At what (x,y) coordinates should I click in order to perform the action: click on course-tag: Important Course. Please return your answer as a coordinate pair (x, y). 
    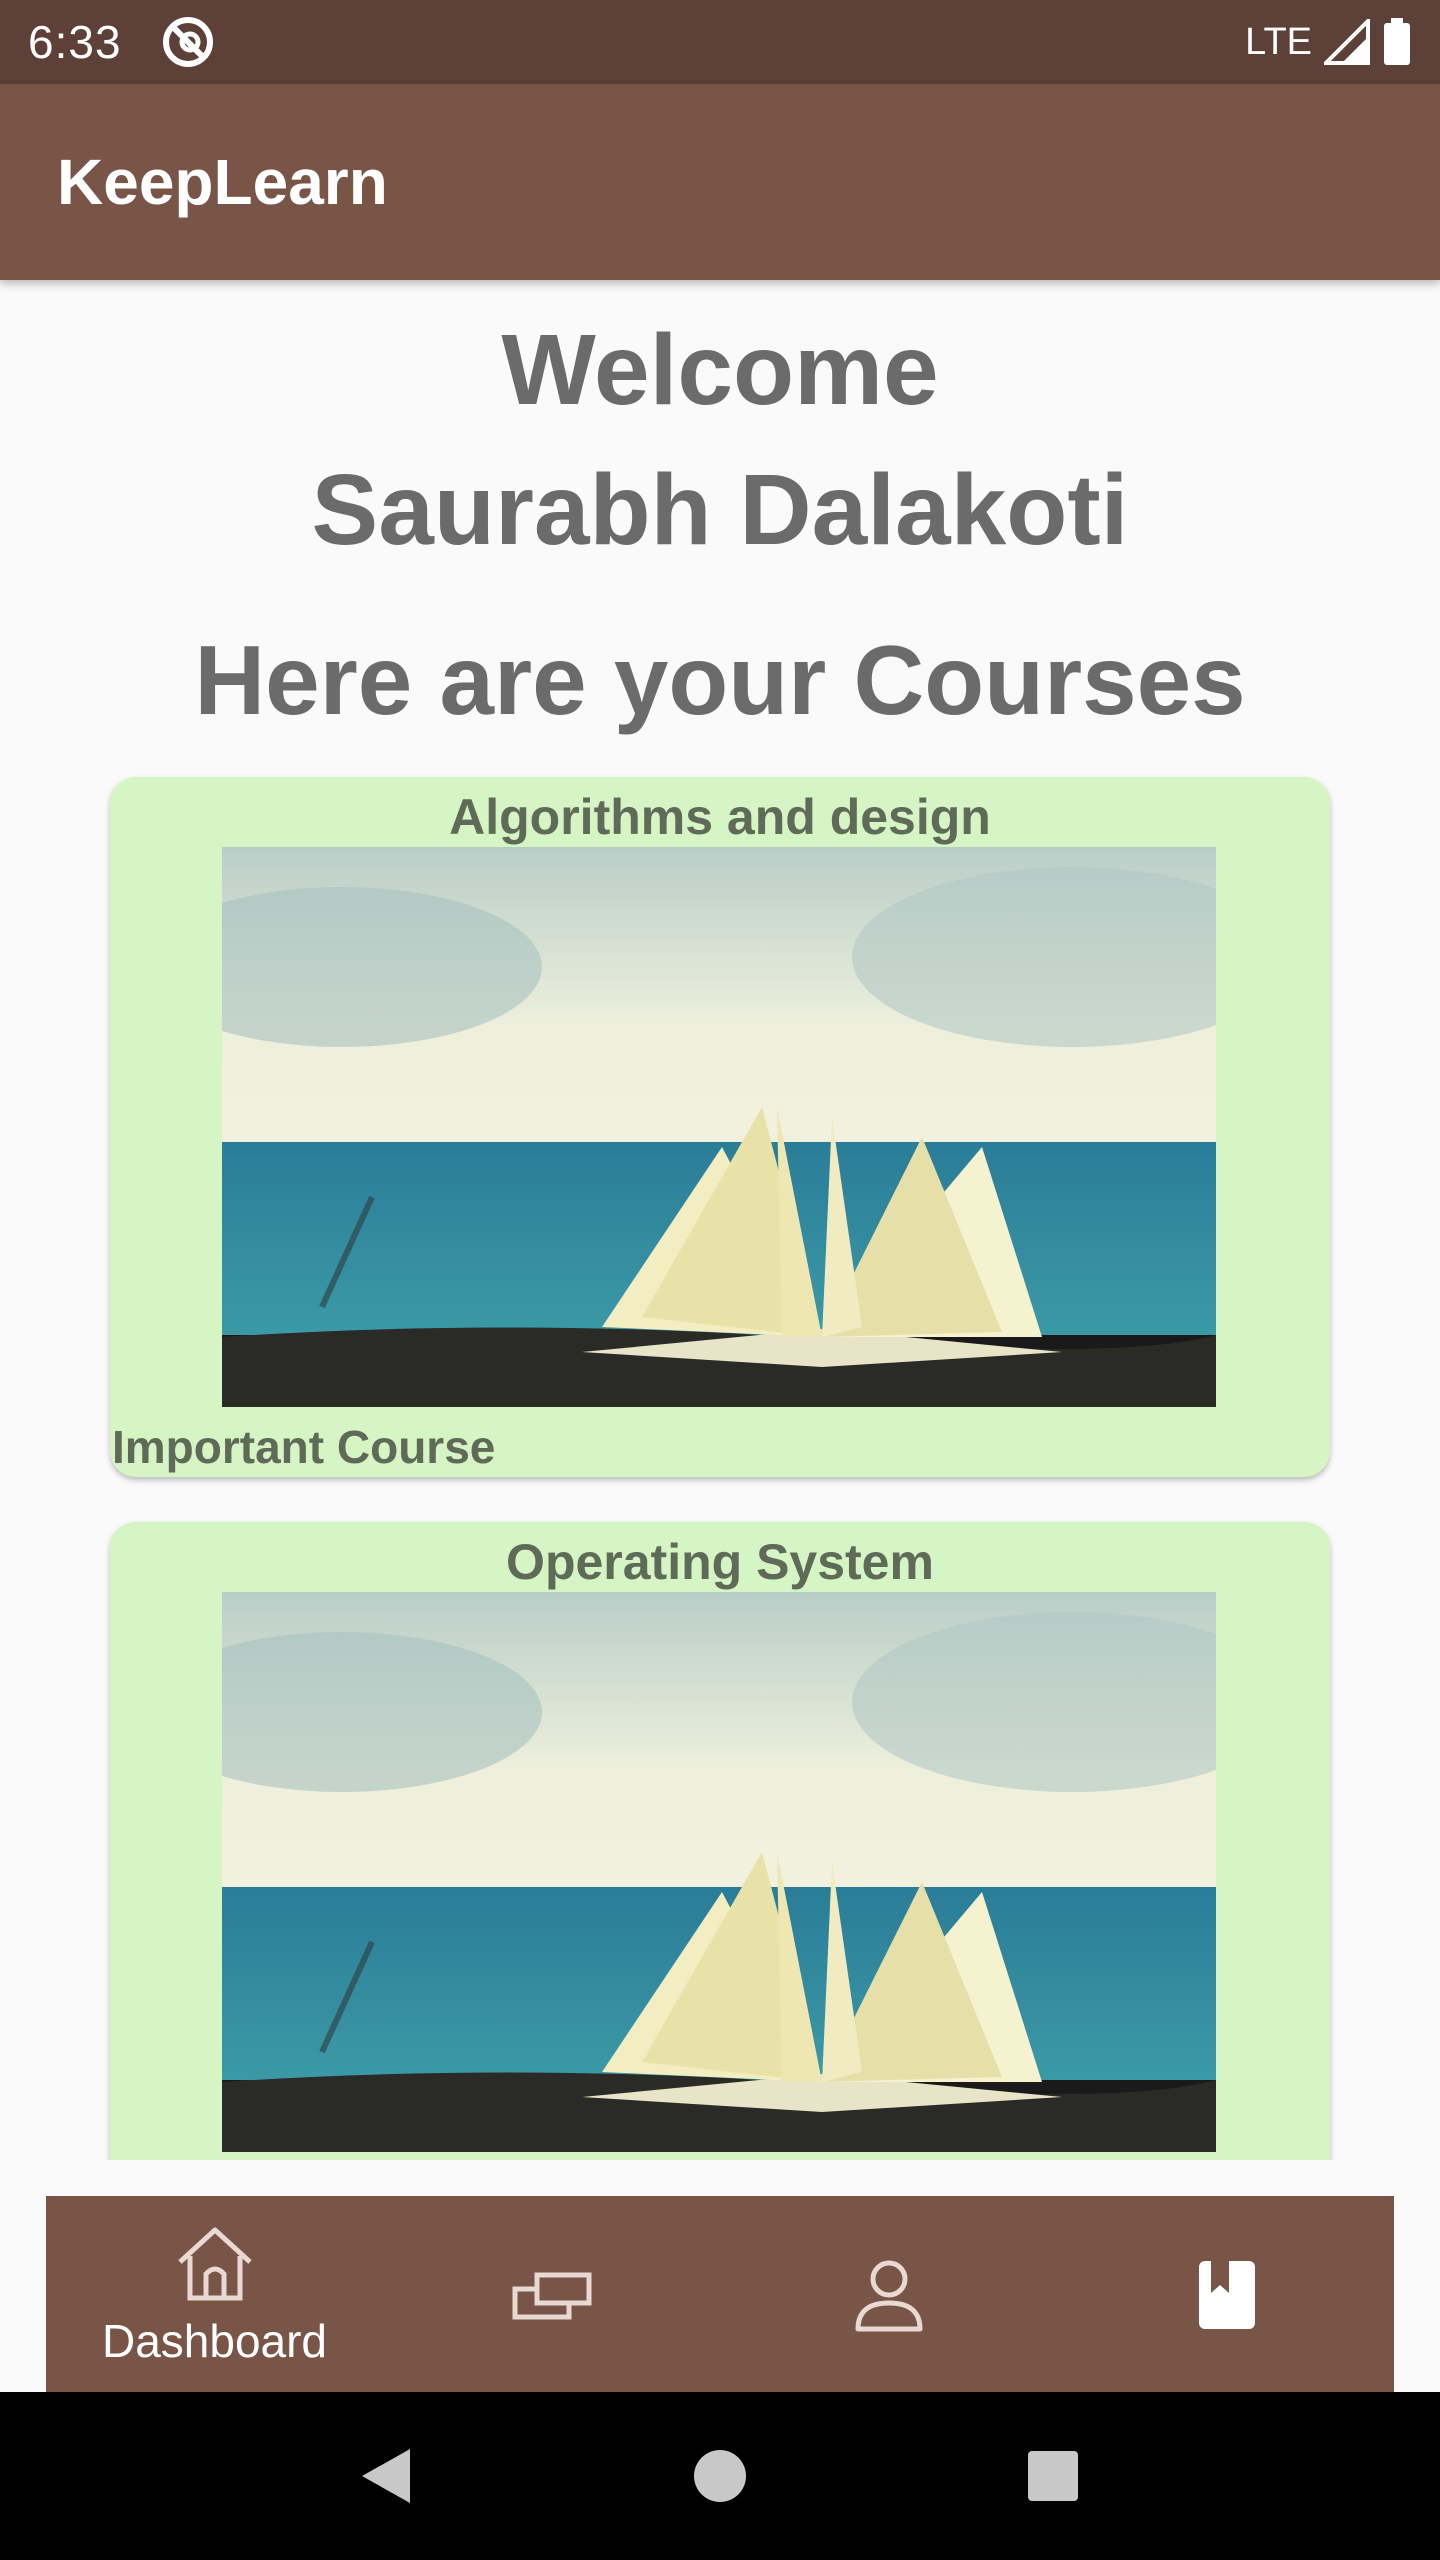
    Looking at the image, I should click on (304, 1447).